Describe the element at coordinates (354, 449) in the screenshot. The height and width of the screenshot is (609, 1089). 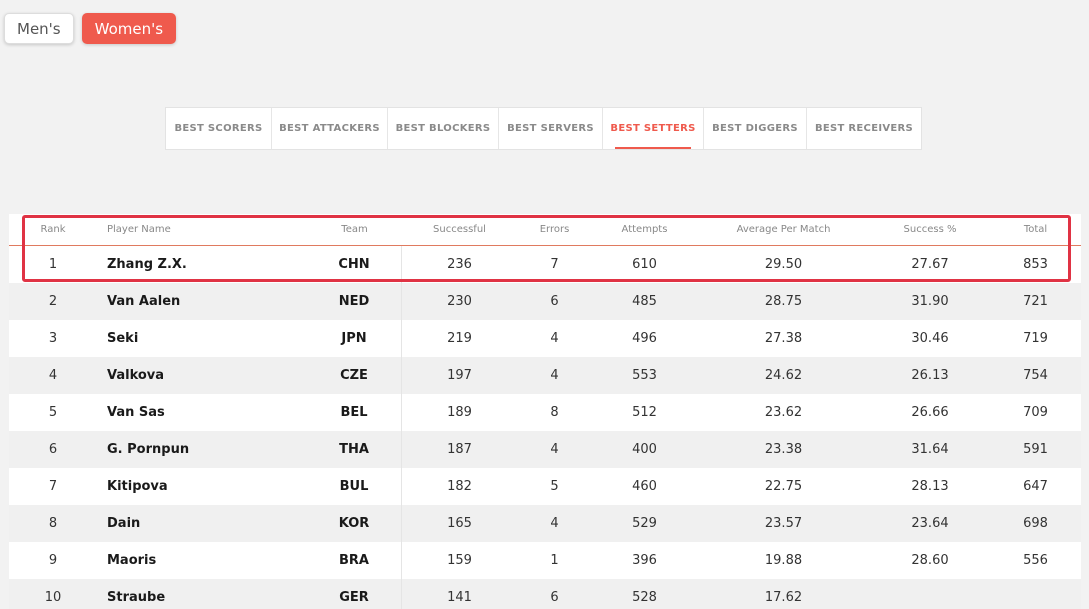
I see `cell-team: THA` at that location.